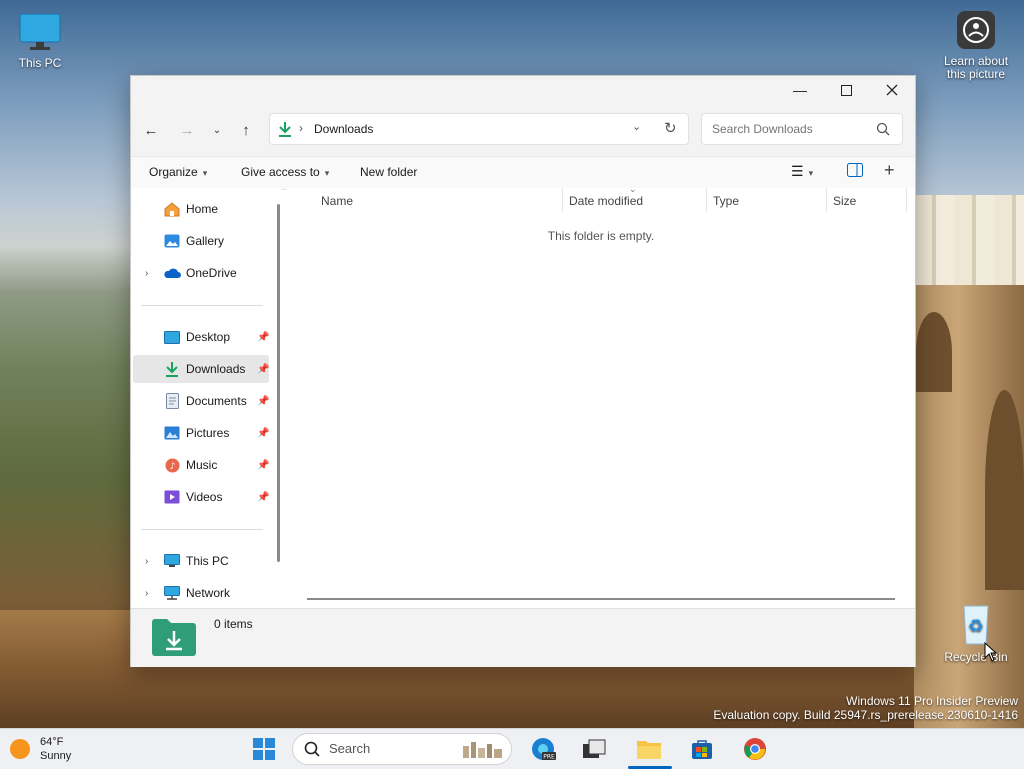  I want to click on chrome-icon, so click(755, 749).